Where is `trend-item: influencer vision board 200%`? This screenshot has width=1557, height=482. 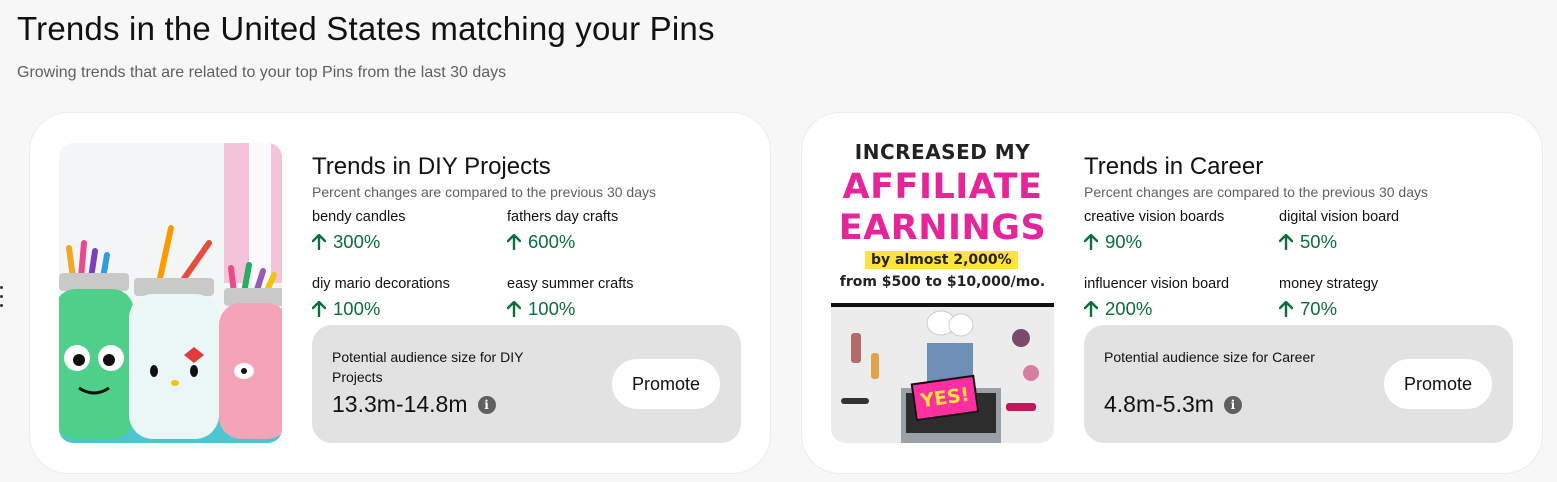
trend-item: influencer vision board 200% is located at coordinates (1179, 298).